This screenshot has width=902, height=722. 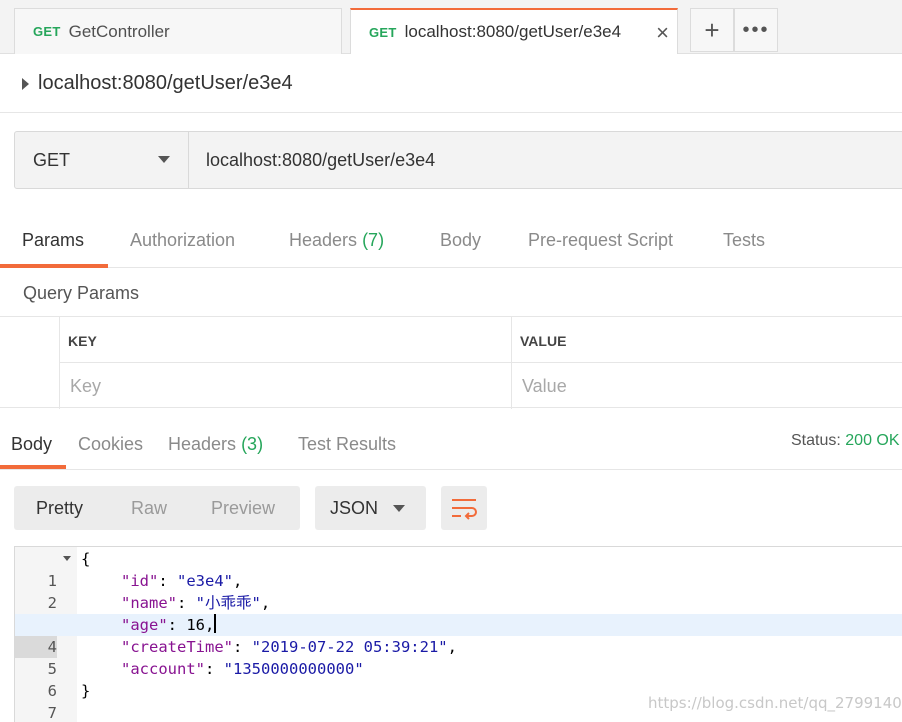 I want to click on url-value: localhost:8080/getUser/e3e4, so click(x=321, y=159).